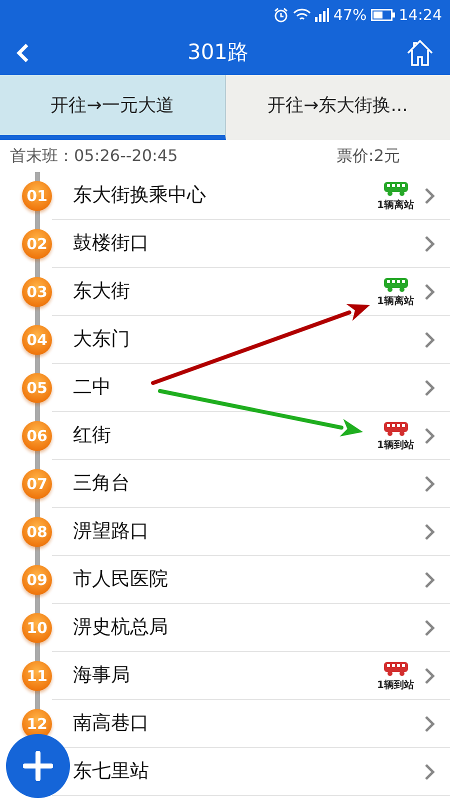 The height and width of the screenshot is (800, 450). I want to click on stop-number: 07, so click(37, 484).